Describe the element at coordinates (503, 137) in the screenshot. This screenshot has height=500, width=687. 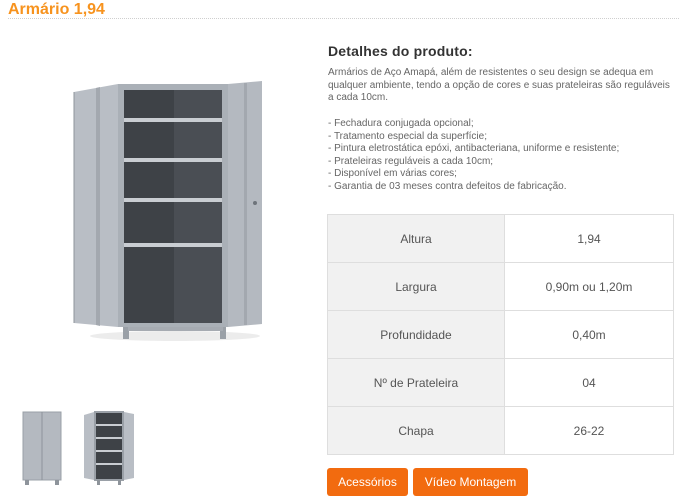
I see `feature-item: Tratamento especial da superfície;` at that location.